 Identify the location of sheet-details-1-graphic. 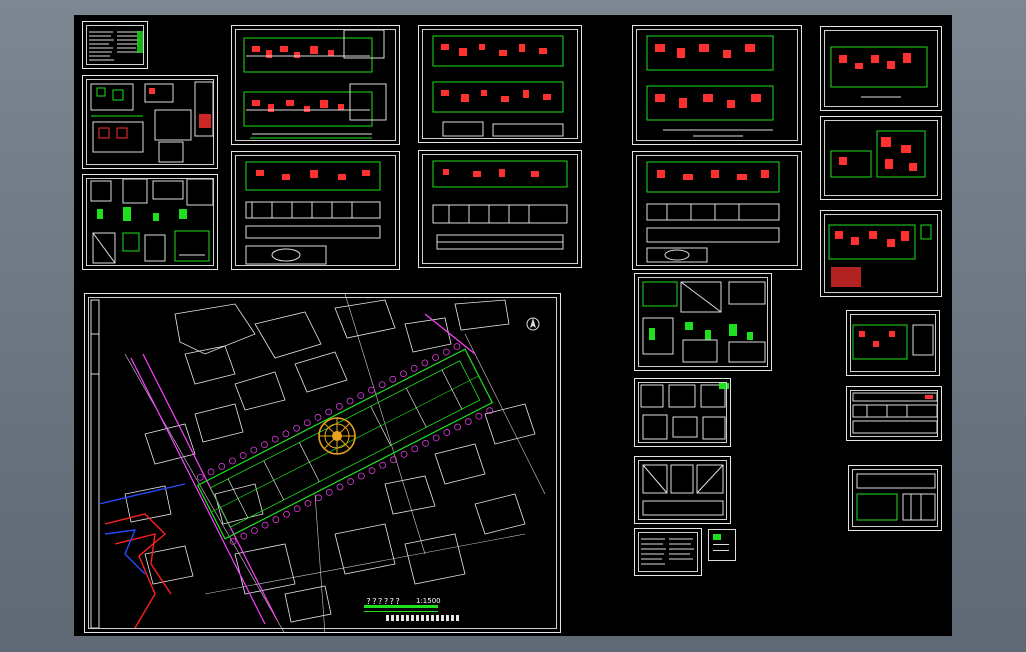
(152, 122).